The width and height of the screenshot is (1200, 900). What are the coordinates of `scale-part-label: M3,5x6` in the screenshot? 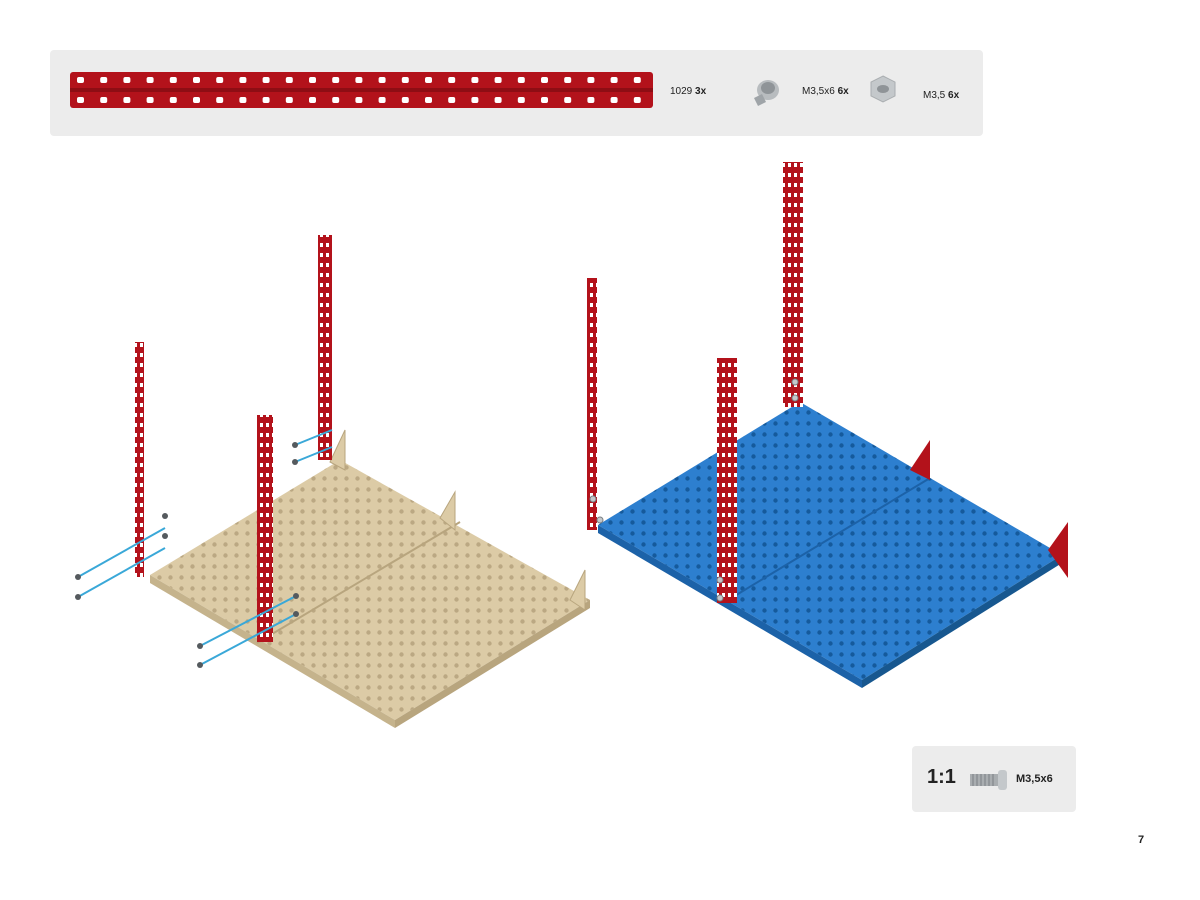 It's located at (1034, 779).